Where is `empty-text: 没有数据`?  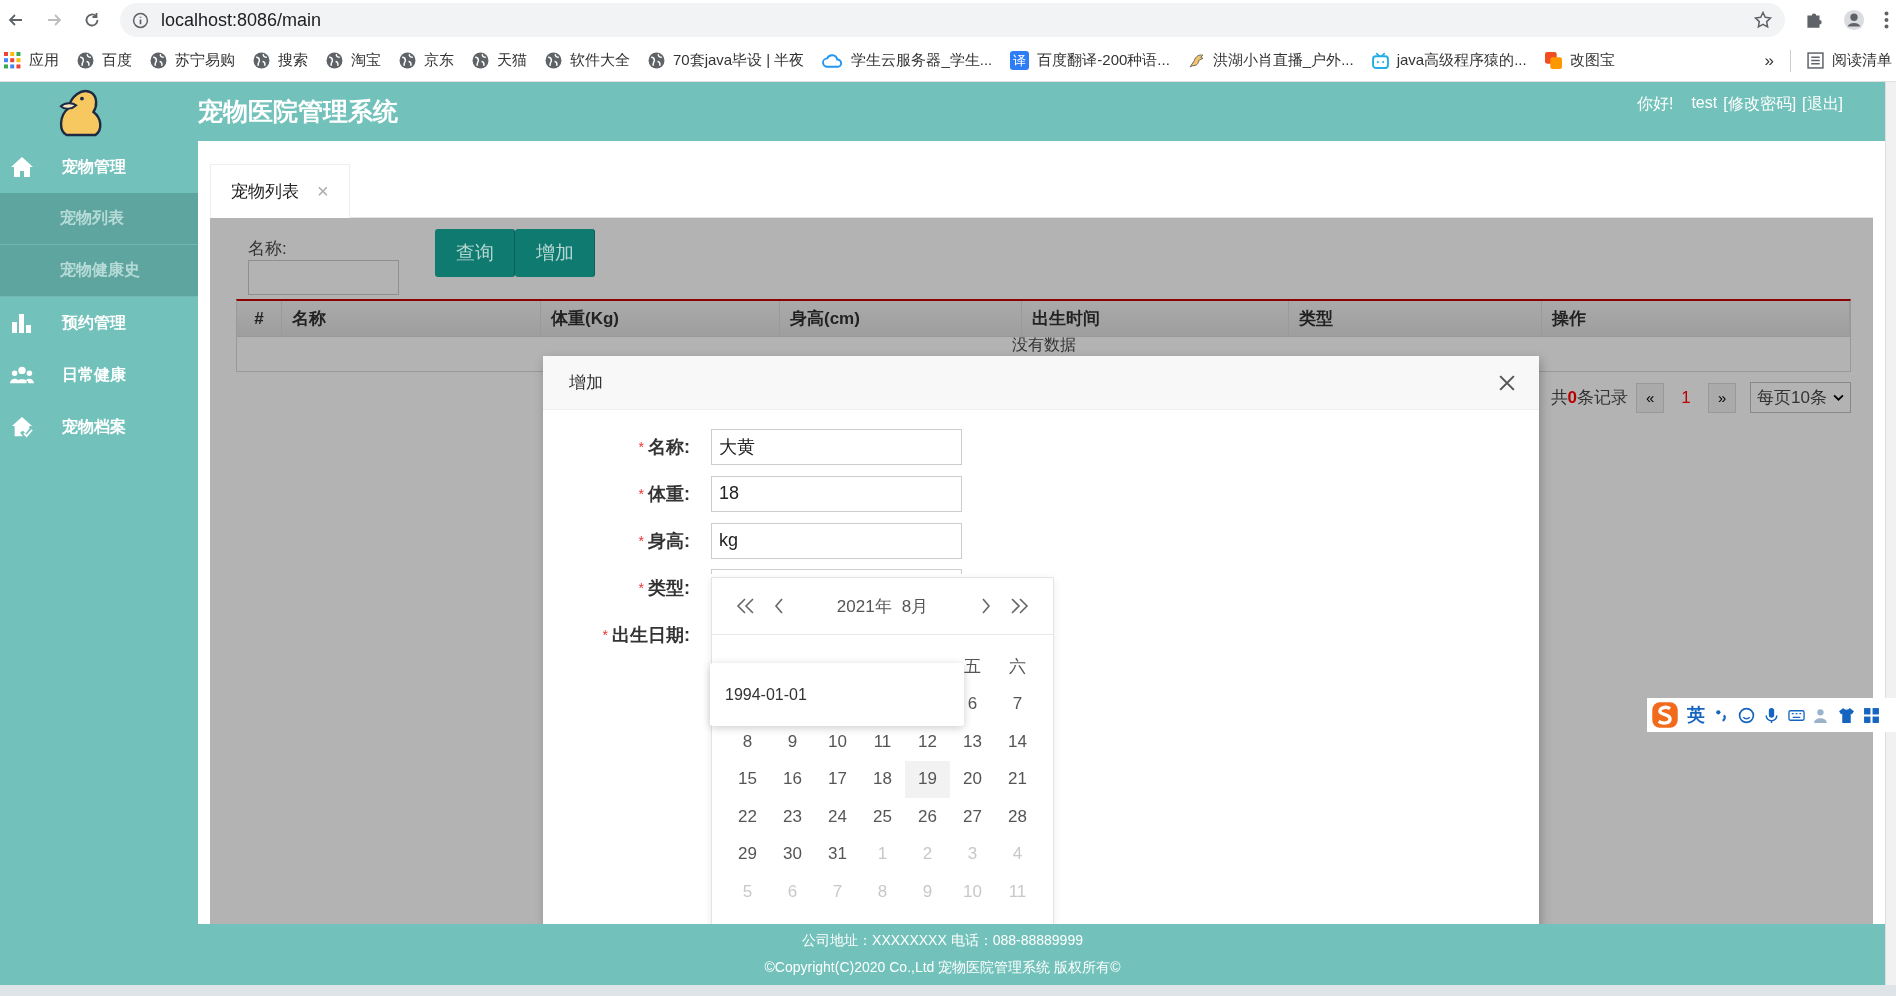 empty-text: 没有数据 is located at coordinates (1043, 346).